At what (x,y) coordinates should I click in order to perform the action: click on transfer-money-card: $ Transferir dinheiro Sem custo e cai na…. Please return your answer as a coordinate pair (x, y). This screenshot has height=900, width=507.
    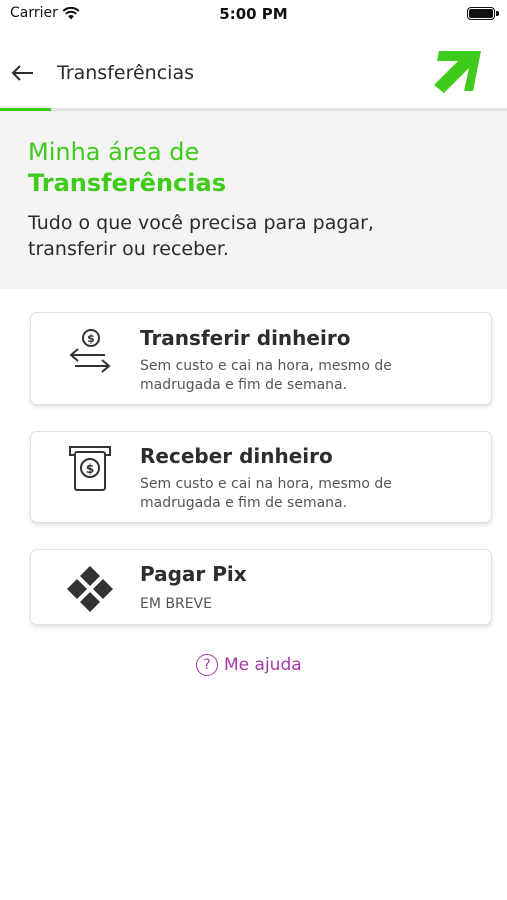
    Looking at the image, I should click on (261, 358).